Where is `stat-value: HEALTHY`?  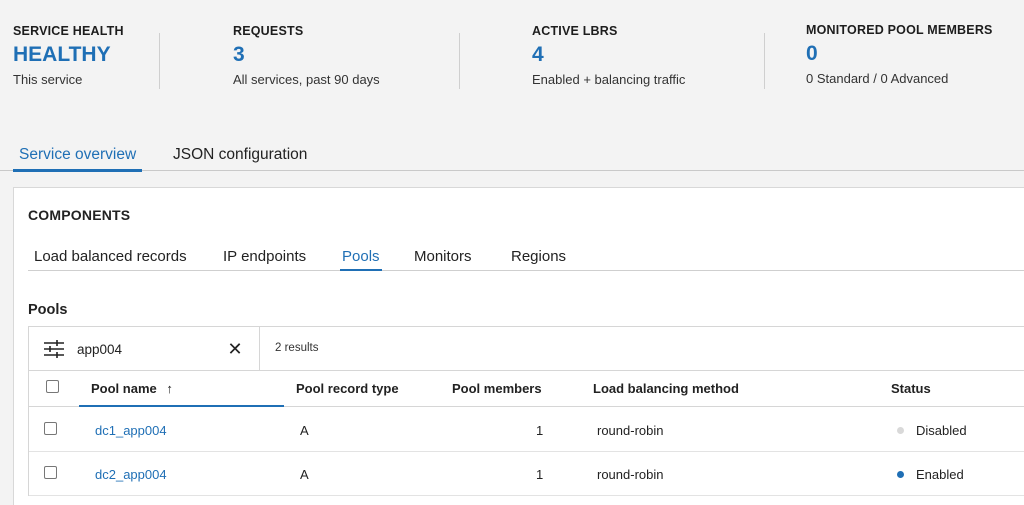
stat-value: HEALTHY is located at coordinates (62, 54).